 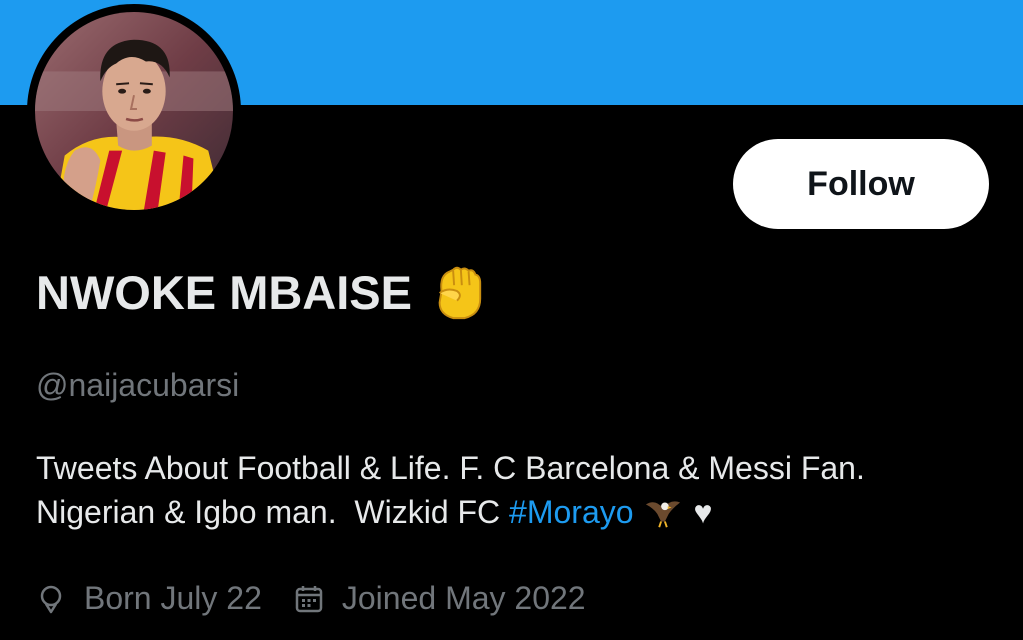 What do you see at coordinates (224, 292) in the screenshot?
I see `display-name-text: NWOKE MBAISE` at bounding box center [224, 292].